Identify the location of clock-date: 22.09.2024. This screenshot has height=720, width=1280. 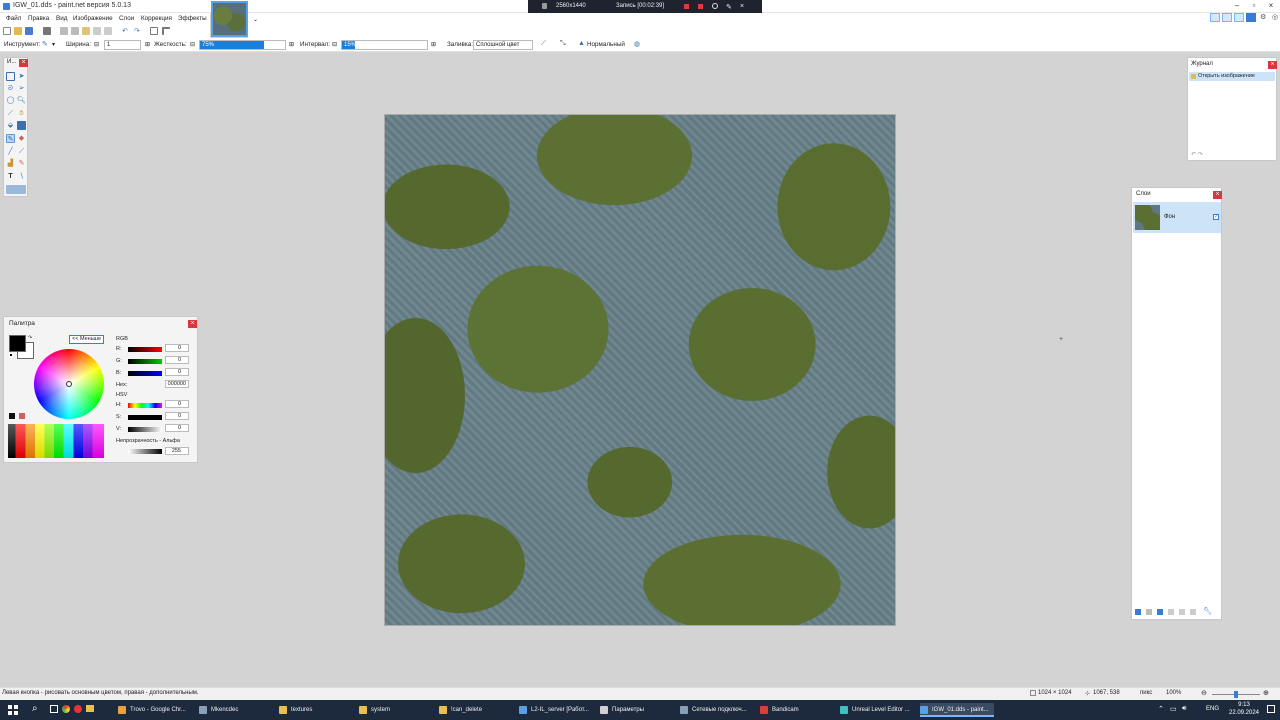
(1244, 713).